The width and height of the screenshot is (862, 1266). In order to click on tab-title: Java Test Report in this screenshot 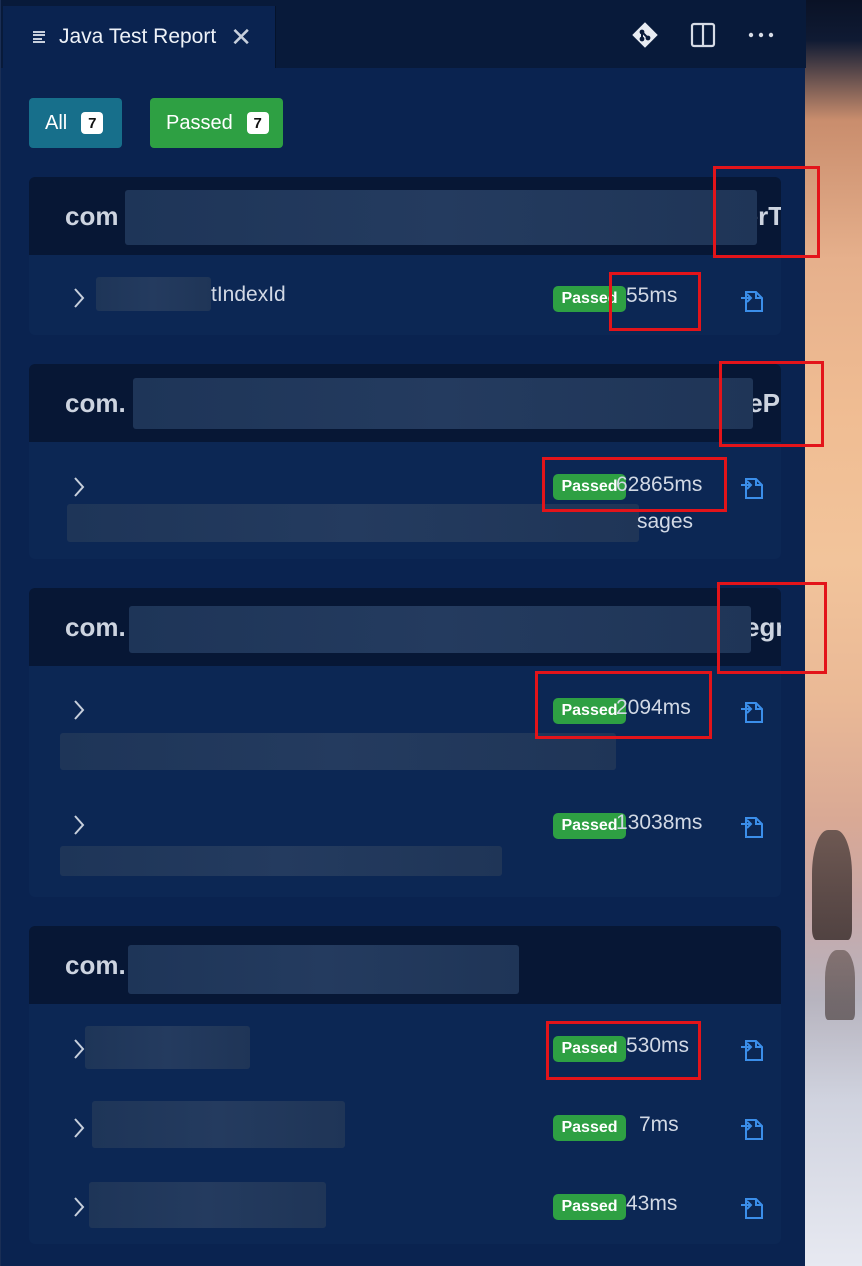, I will do `click(138, 36)`.